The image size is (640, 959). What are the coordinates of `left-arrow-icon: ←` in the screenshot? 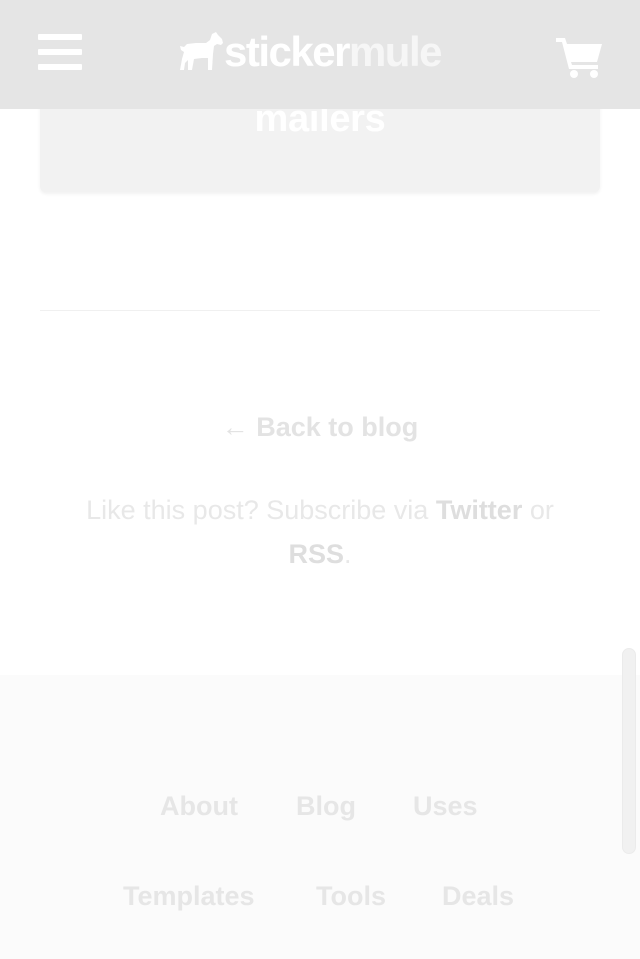 It's located at (235, 427).